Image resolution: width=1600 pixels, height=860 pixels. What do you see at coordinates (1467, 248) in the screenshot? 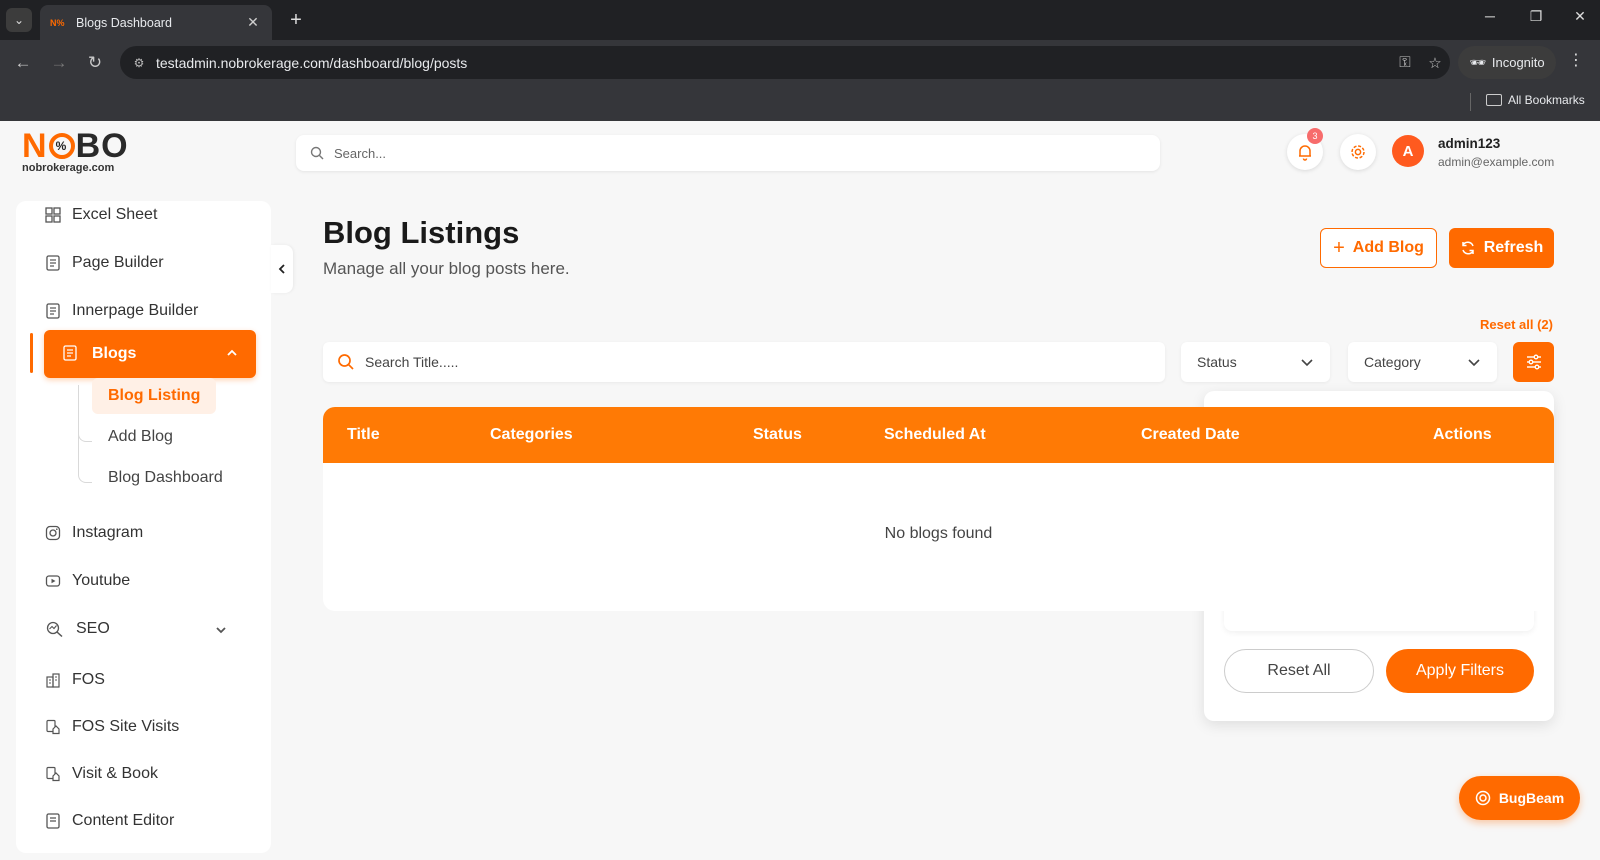
I see `refresh-icon` at bounding box center [1467, 248].